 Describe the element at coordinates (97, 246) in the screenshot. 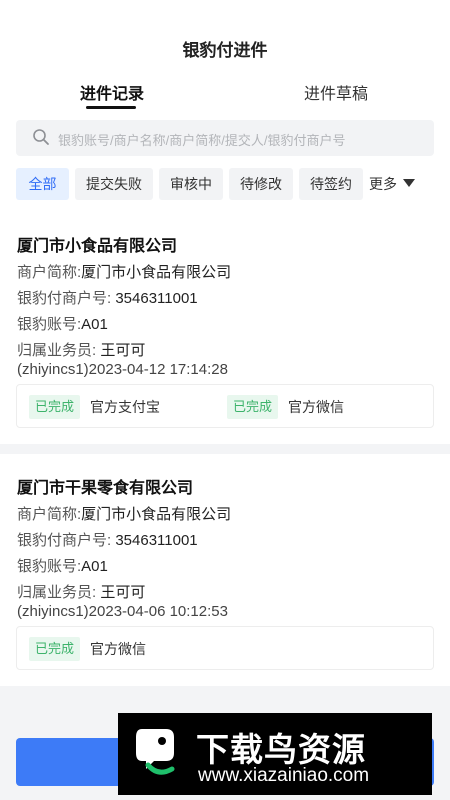

I see `merchant-name: 厦门市小食品有限公司` at that location.